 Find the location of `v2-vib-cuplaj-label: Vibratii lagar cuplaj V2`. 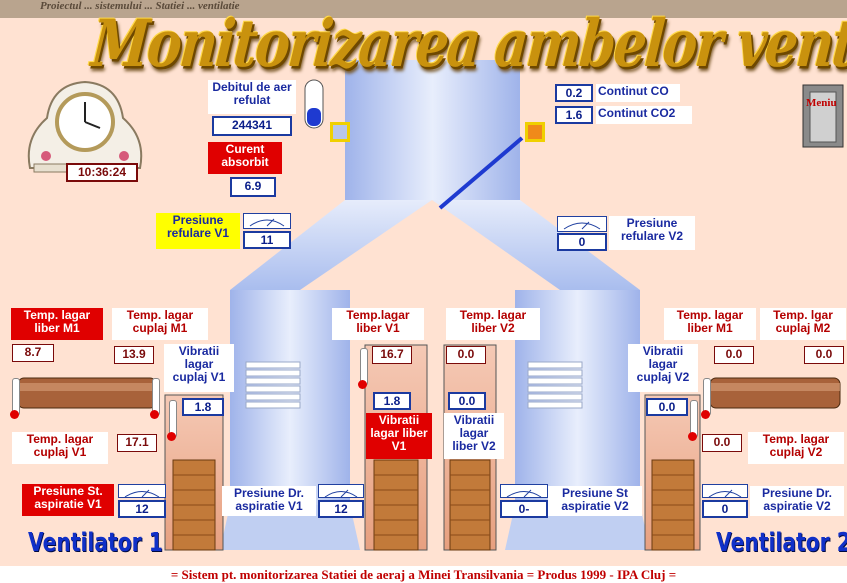

v2-vib-cuplaj-label: Vibratii lagar cuplaj V2 is located at coordinates (663, 368).